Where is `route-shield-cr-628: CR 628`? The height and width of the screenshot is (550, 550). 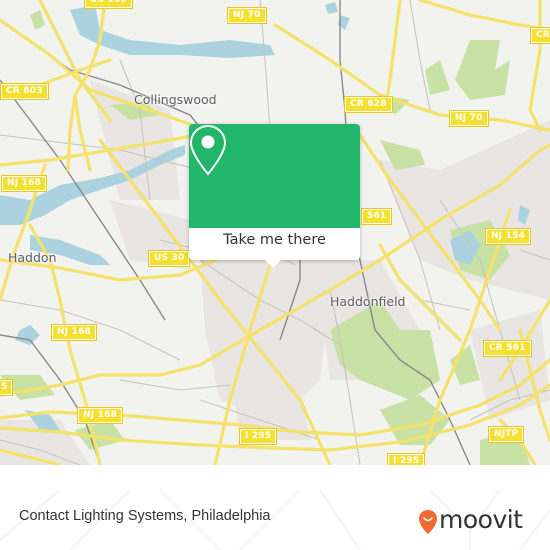 route-shield-cr-628: CR 628 is located at coordinates (368, 104).